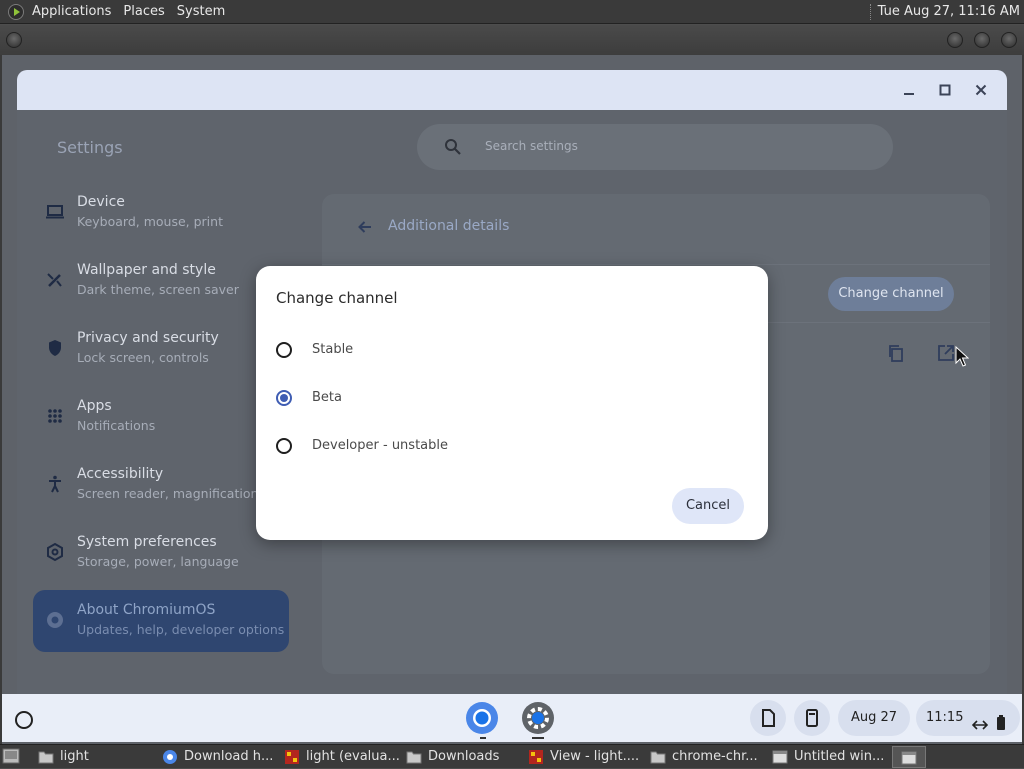 This screenshot has height=769, width=1024. What do you see at coordinates (148, 338) in the screenshot?
I see `nav-title: Privacy and security` at bounding box center [148, 338].